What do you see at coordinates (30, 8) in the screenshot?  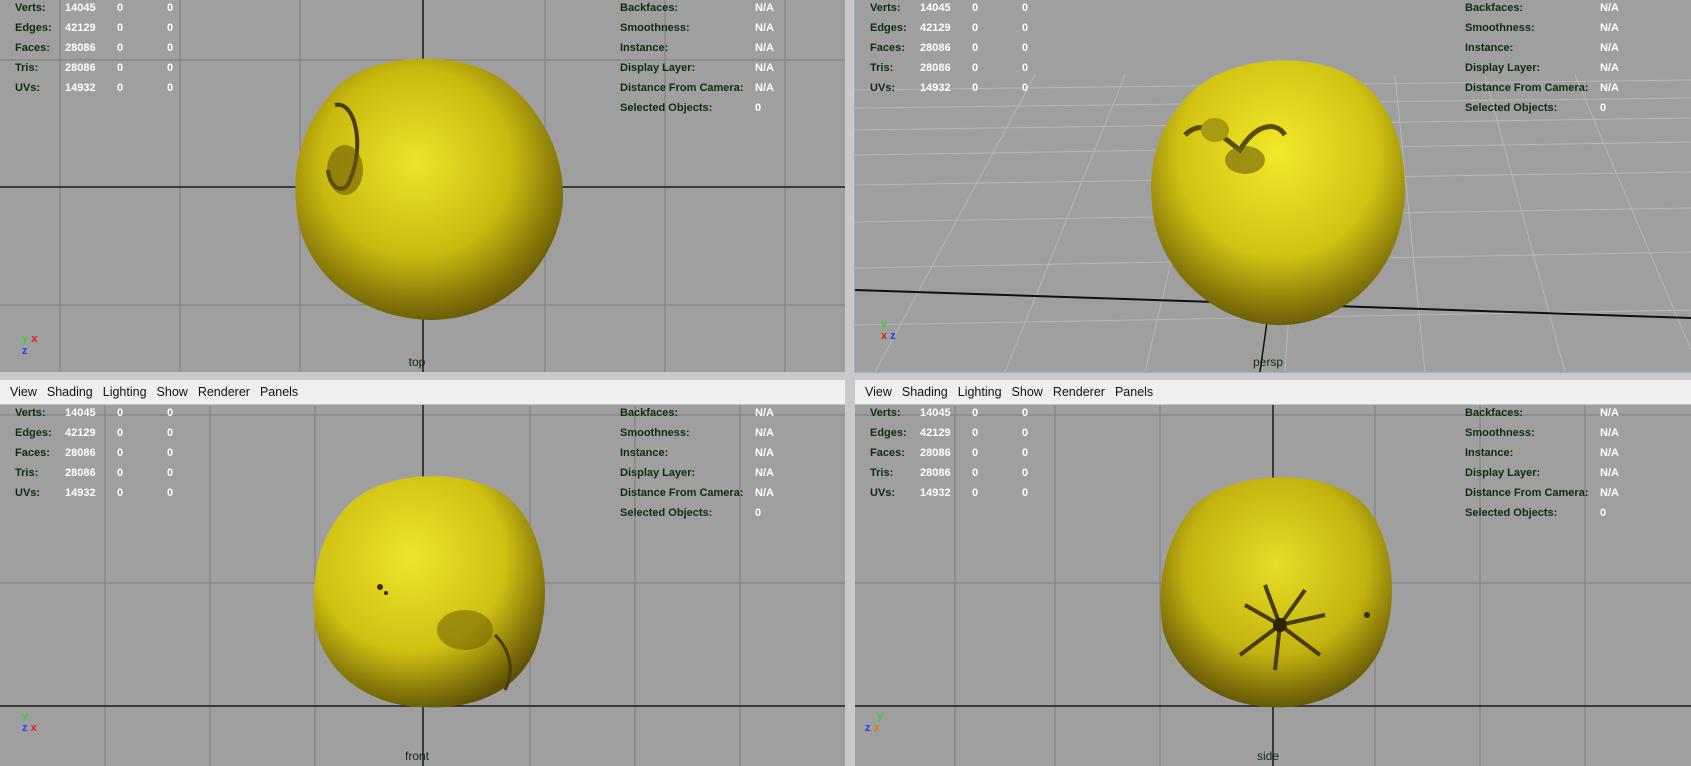 I see `stat-label: Verts:` at bounding box center [30, 8].